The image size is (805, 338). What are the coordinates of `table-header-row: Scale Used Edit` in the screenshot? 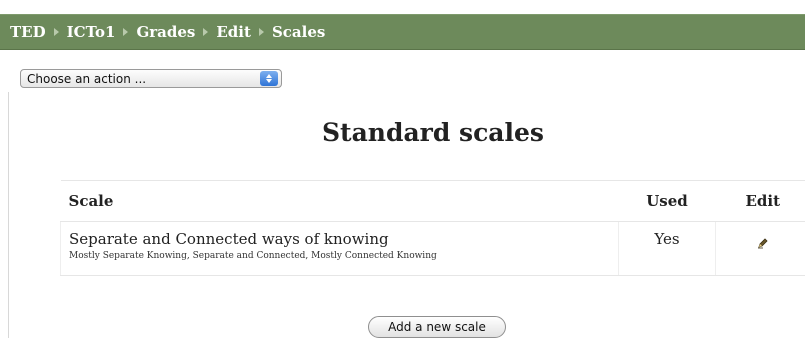 It's located at (432, 201).